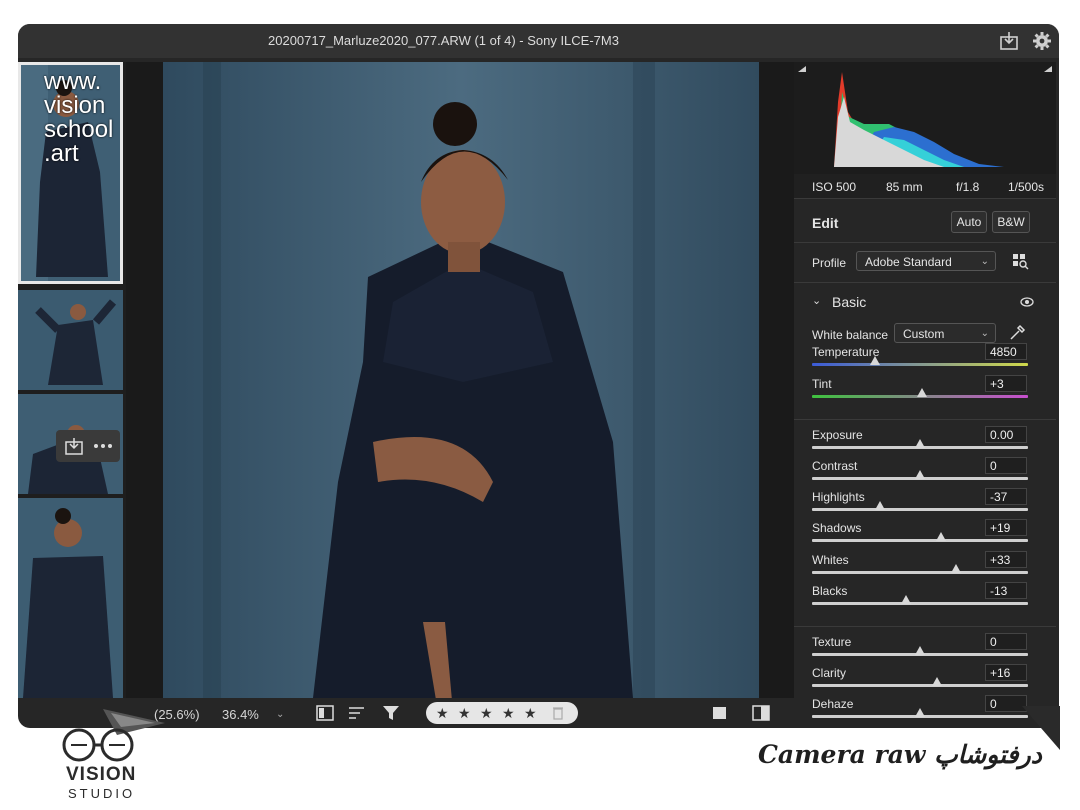 This screenshot has width=1080, height=810. I want to click on bottom-toolbar: (25.6%) 36.4% ⌄ ★ ★ ★ ★ ★, so click(462, 713).